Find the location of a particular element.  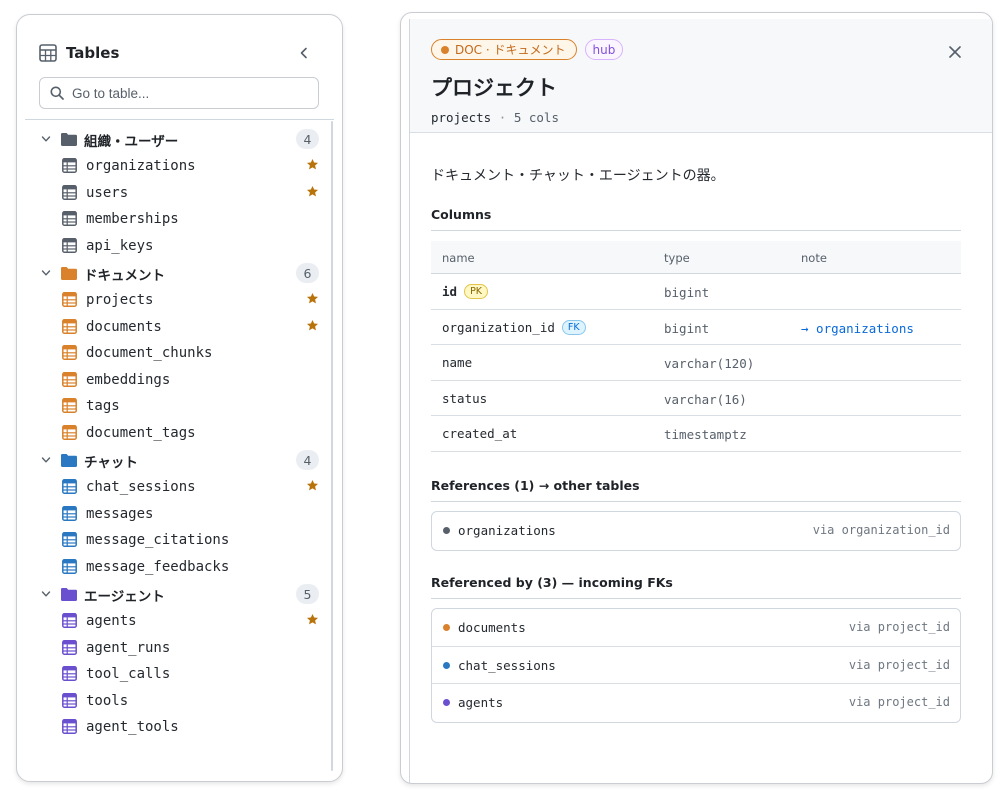

sidebar-table-item: message_feedbacks is located at coordinates (176, 567).